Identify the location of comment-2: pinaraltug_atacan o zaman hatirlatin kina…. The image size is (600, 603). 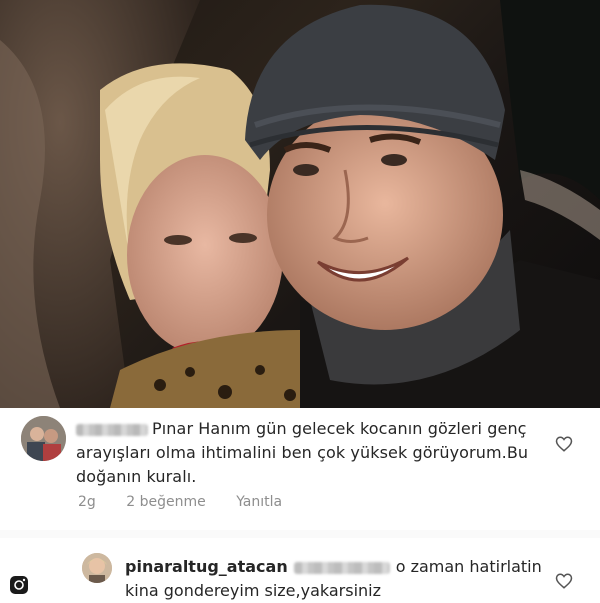
(300, 570).